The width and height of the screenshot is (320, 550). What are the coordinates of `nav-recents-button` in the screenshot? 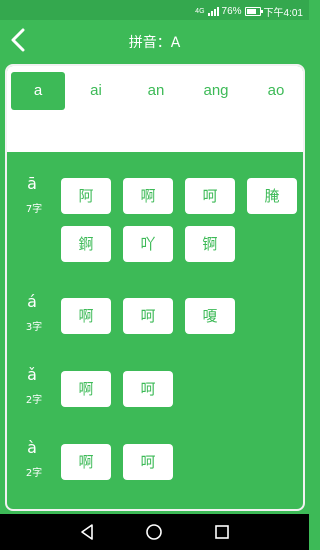 It's located at (222, 532).